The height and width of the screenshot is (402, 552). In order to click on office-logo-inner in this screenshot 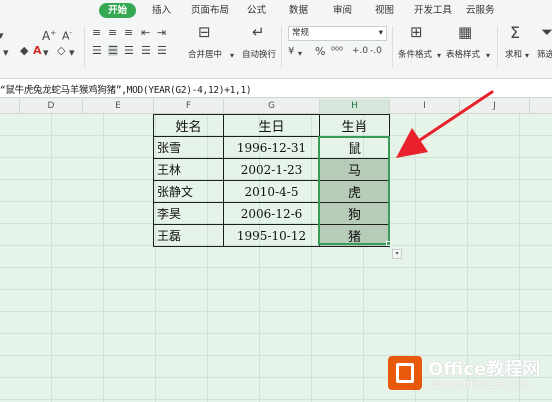, I will do `click(405, 373)`.